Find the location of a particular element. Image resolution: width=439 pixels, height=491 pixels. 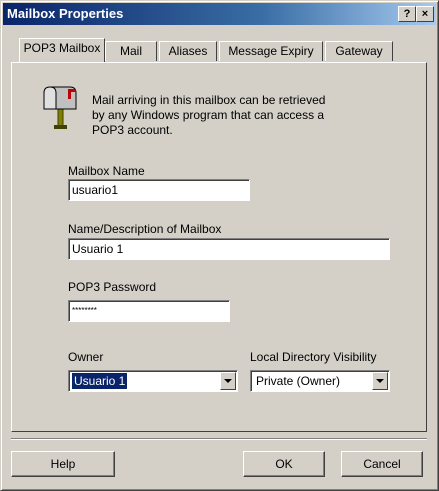

tab-label: POP3 Mailbox is located at coordinates (62, 48).